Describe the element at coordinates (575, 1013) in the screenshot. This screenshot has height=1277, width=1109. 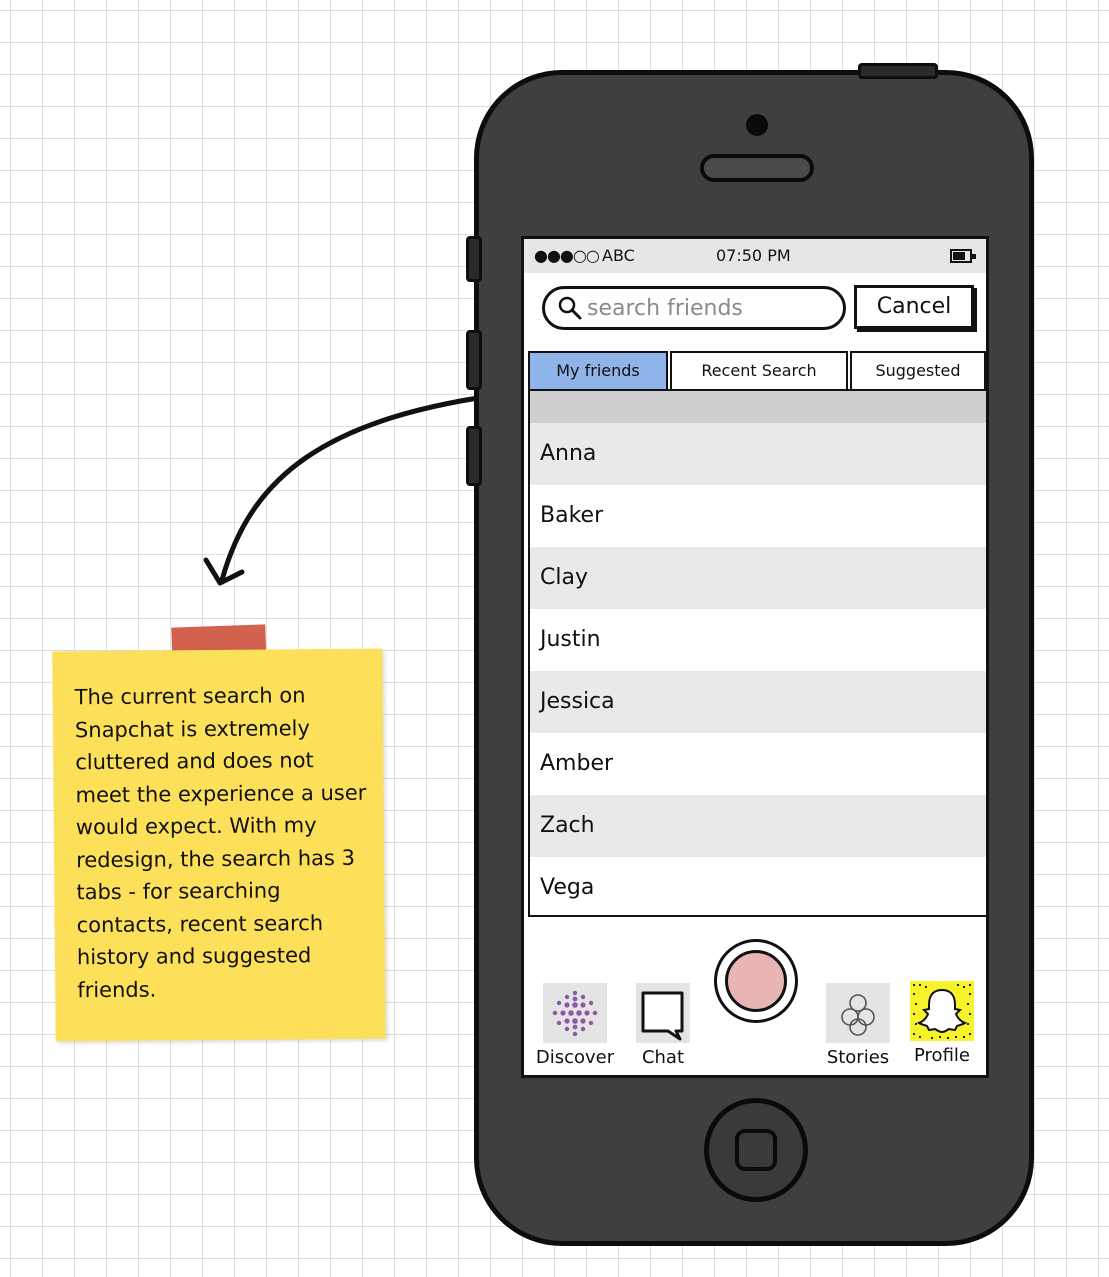
I see `discover-dots-icon` at that location.